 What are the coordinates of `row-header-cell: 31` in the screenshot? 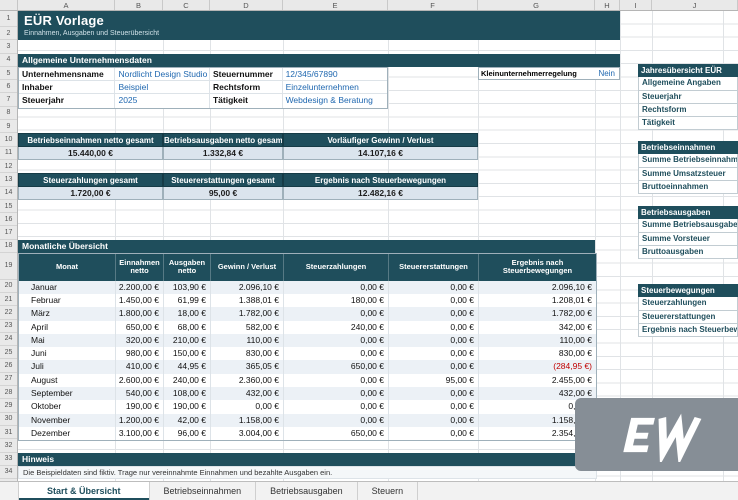 It's located at (8, 433).